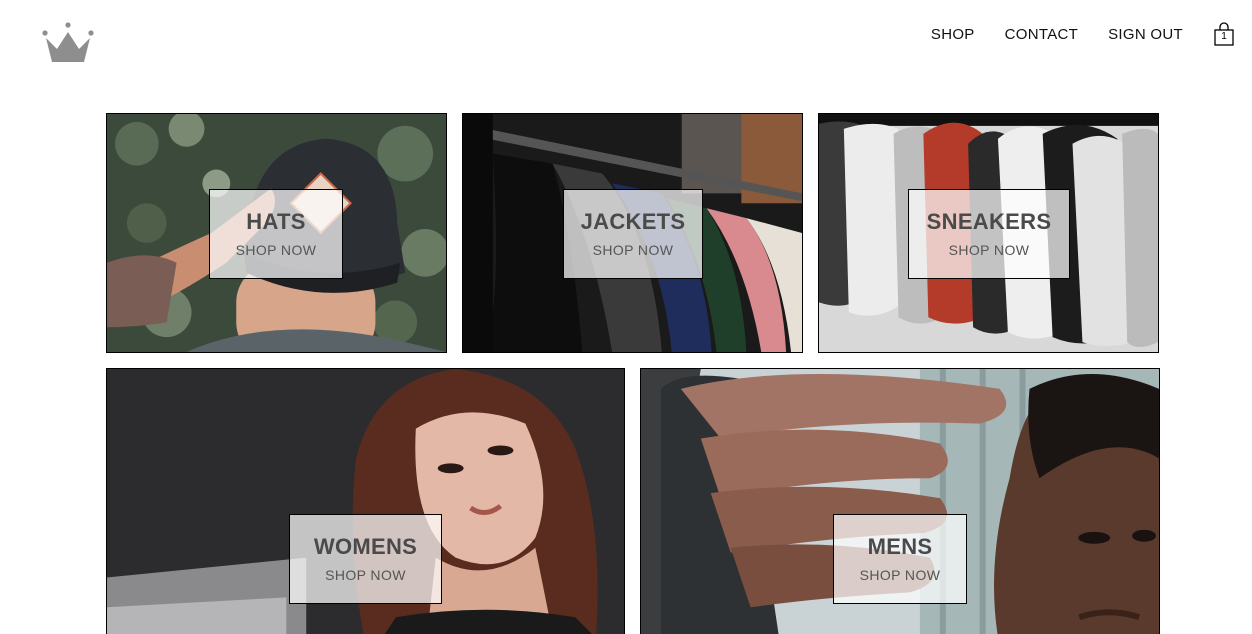  I want to click on category-tile-sneakers: SNEAKERS SHOP NOW, so click(988, 233).